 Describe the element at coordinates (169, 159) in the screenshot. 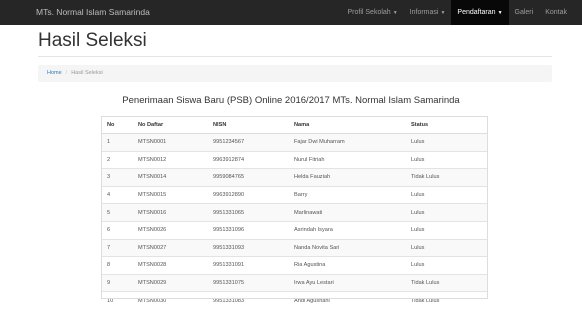

I see `cell-no-daftar: MTSN0012` at that location.